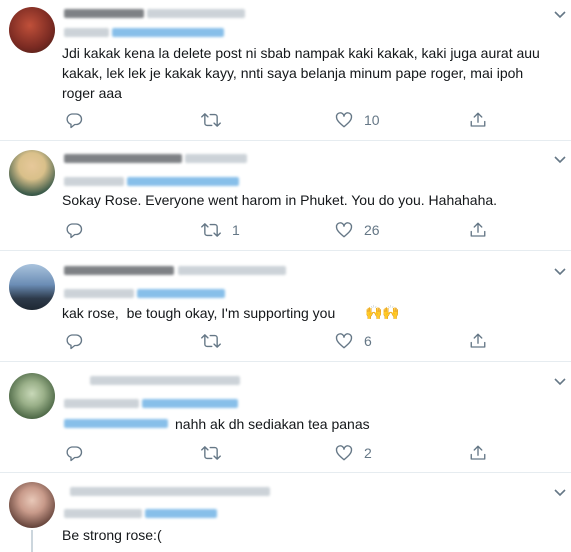 This screenshot has height=552, width=571. I want to click on like-count: 2, so click(368, 453).